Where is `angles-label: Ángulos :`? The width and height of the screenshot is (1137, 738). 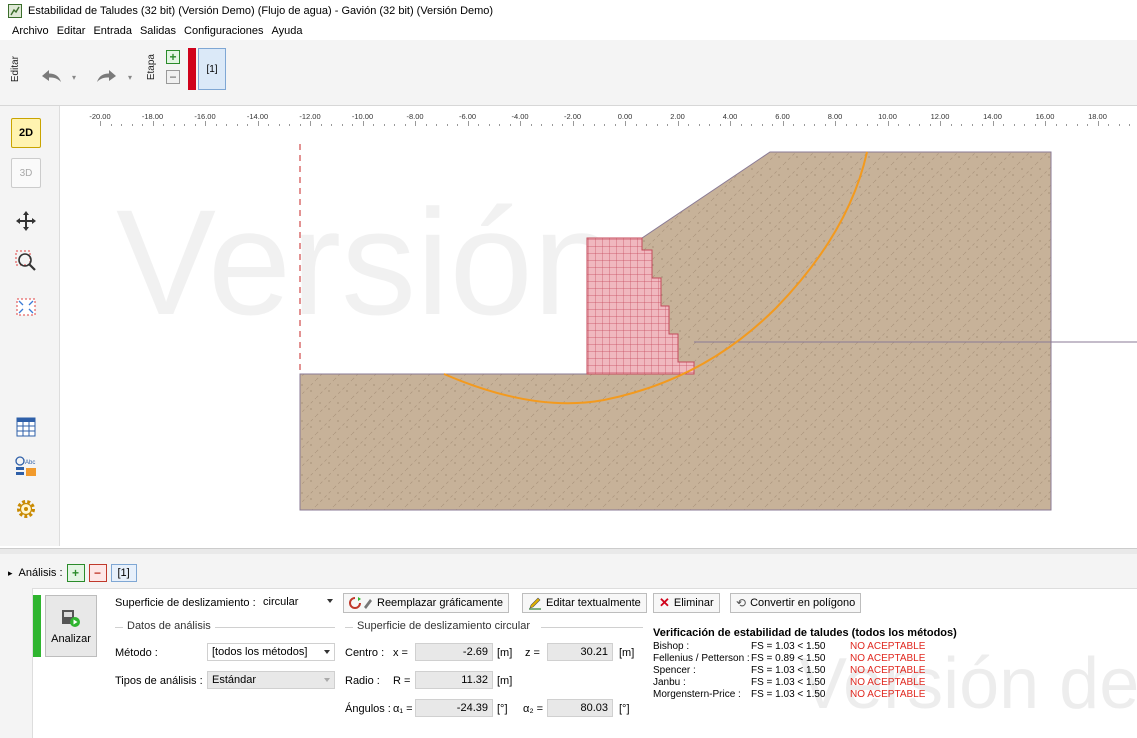 angles-label: Ángulos : is located at coordinates (368, 709).